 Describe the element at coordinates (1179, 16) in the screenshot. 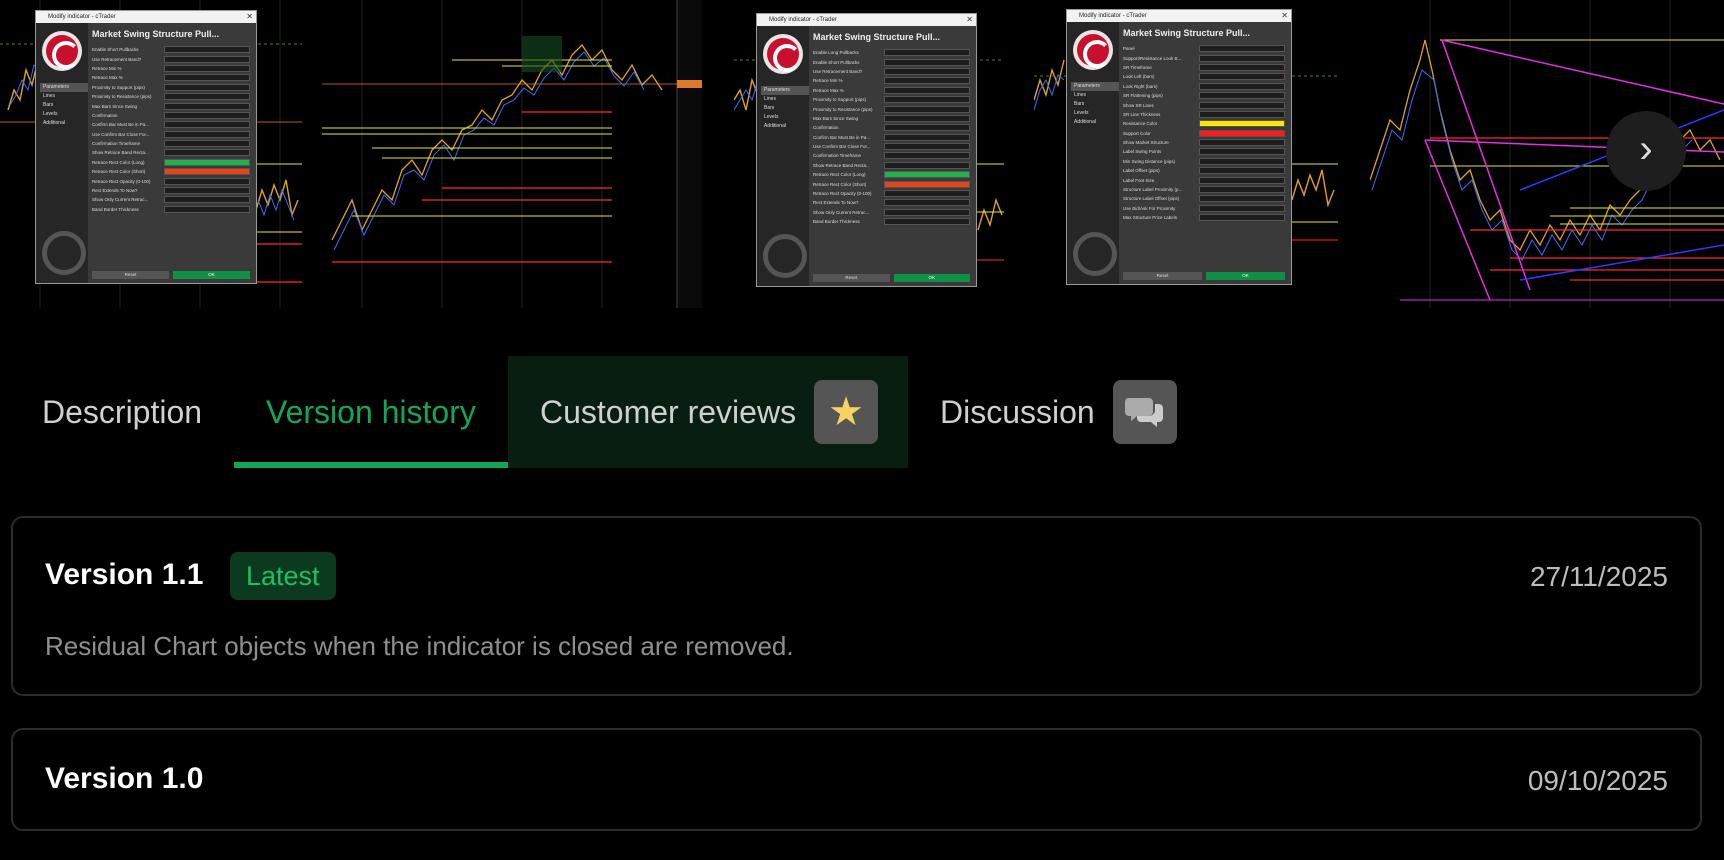

I see `dialog-titlebar: Modify indicator - cTrader ✕` at that location.